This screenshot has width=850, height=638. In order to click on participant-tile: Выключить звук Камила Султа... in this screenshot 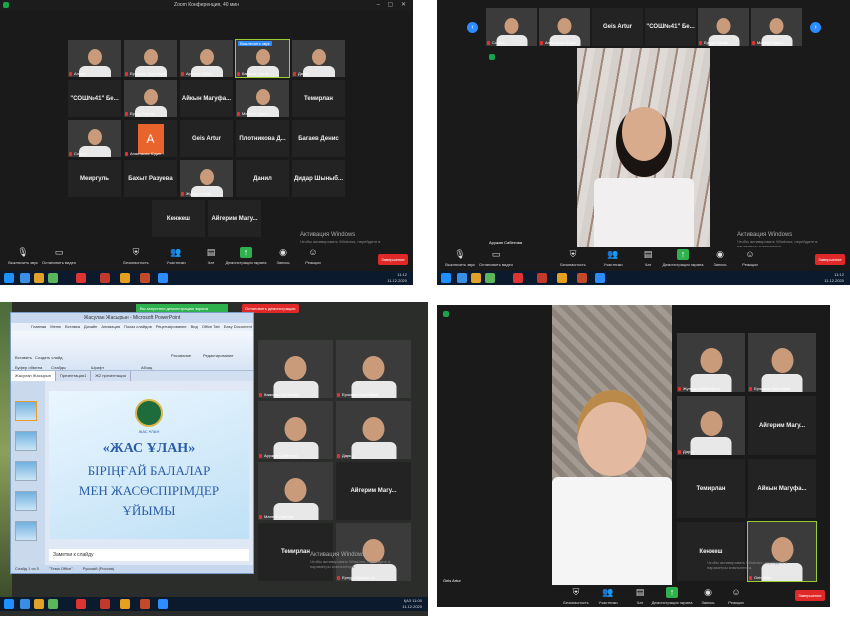, I will do `click(262, 58)`.